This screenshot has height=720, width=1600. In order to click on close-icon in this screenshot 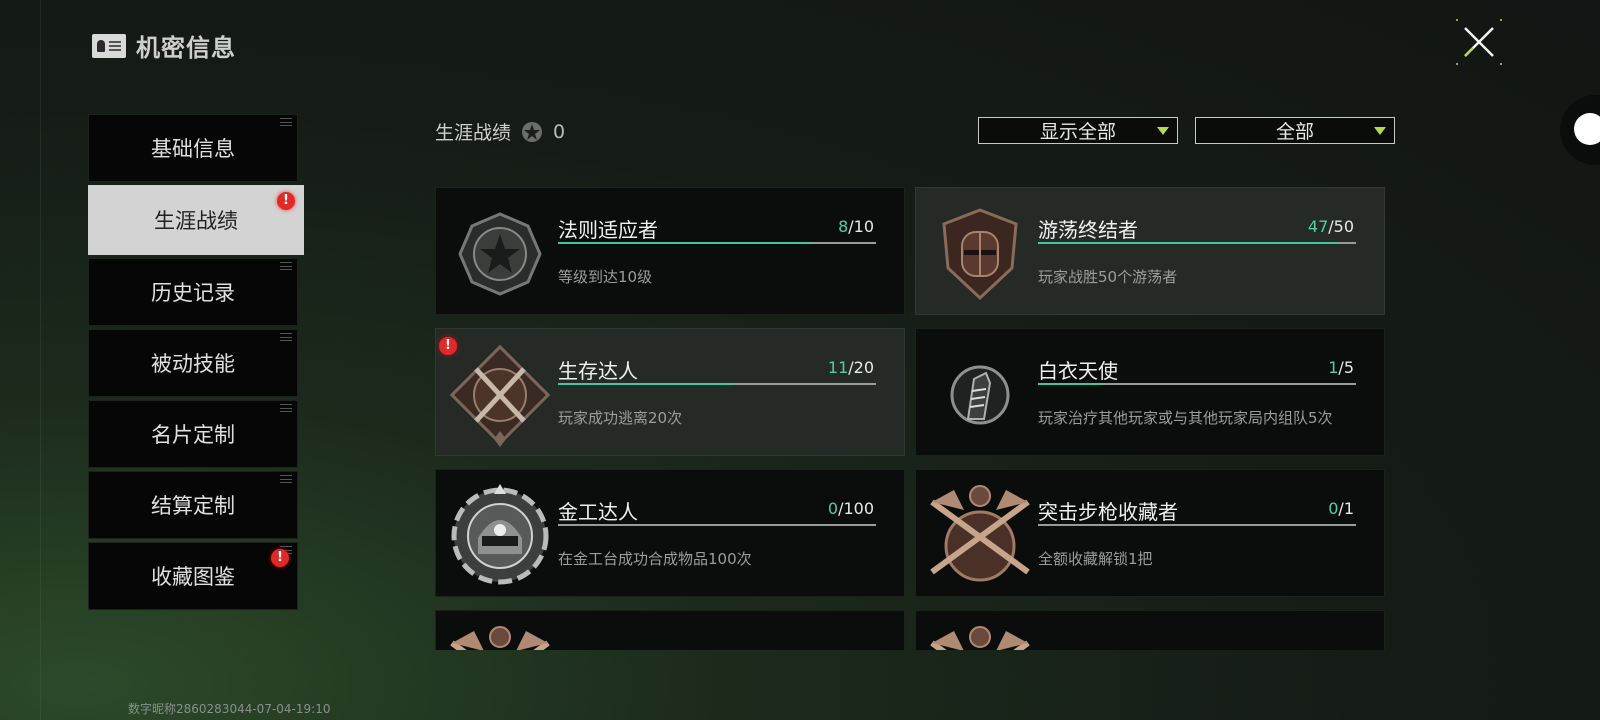, I will do `click(1479, 42)`.